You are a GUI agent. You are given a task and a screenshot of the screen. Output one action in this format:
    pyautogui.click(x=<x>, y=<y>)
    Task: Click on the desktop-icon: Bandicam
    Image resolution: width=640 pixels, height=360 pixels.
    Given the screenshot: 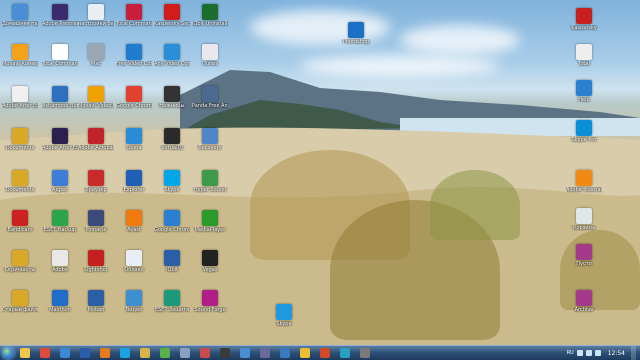 What is the action you would take?
    pyautogui.click(x=20, y=221)
    